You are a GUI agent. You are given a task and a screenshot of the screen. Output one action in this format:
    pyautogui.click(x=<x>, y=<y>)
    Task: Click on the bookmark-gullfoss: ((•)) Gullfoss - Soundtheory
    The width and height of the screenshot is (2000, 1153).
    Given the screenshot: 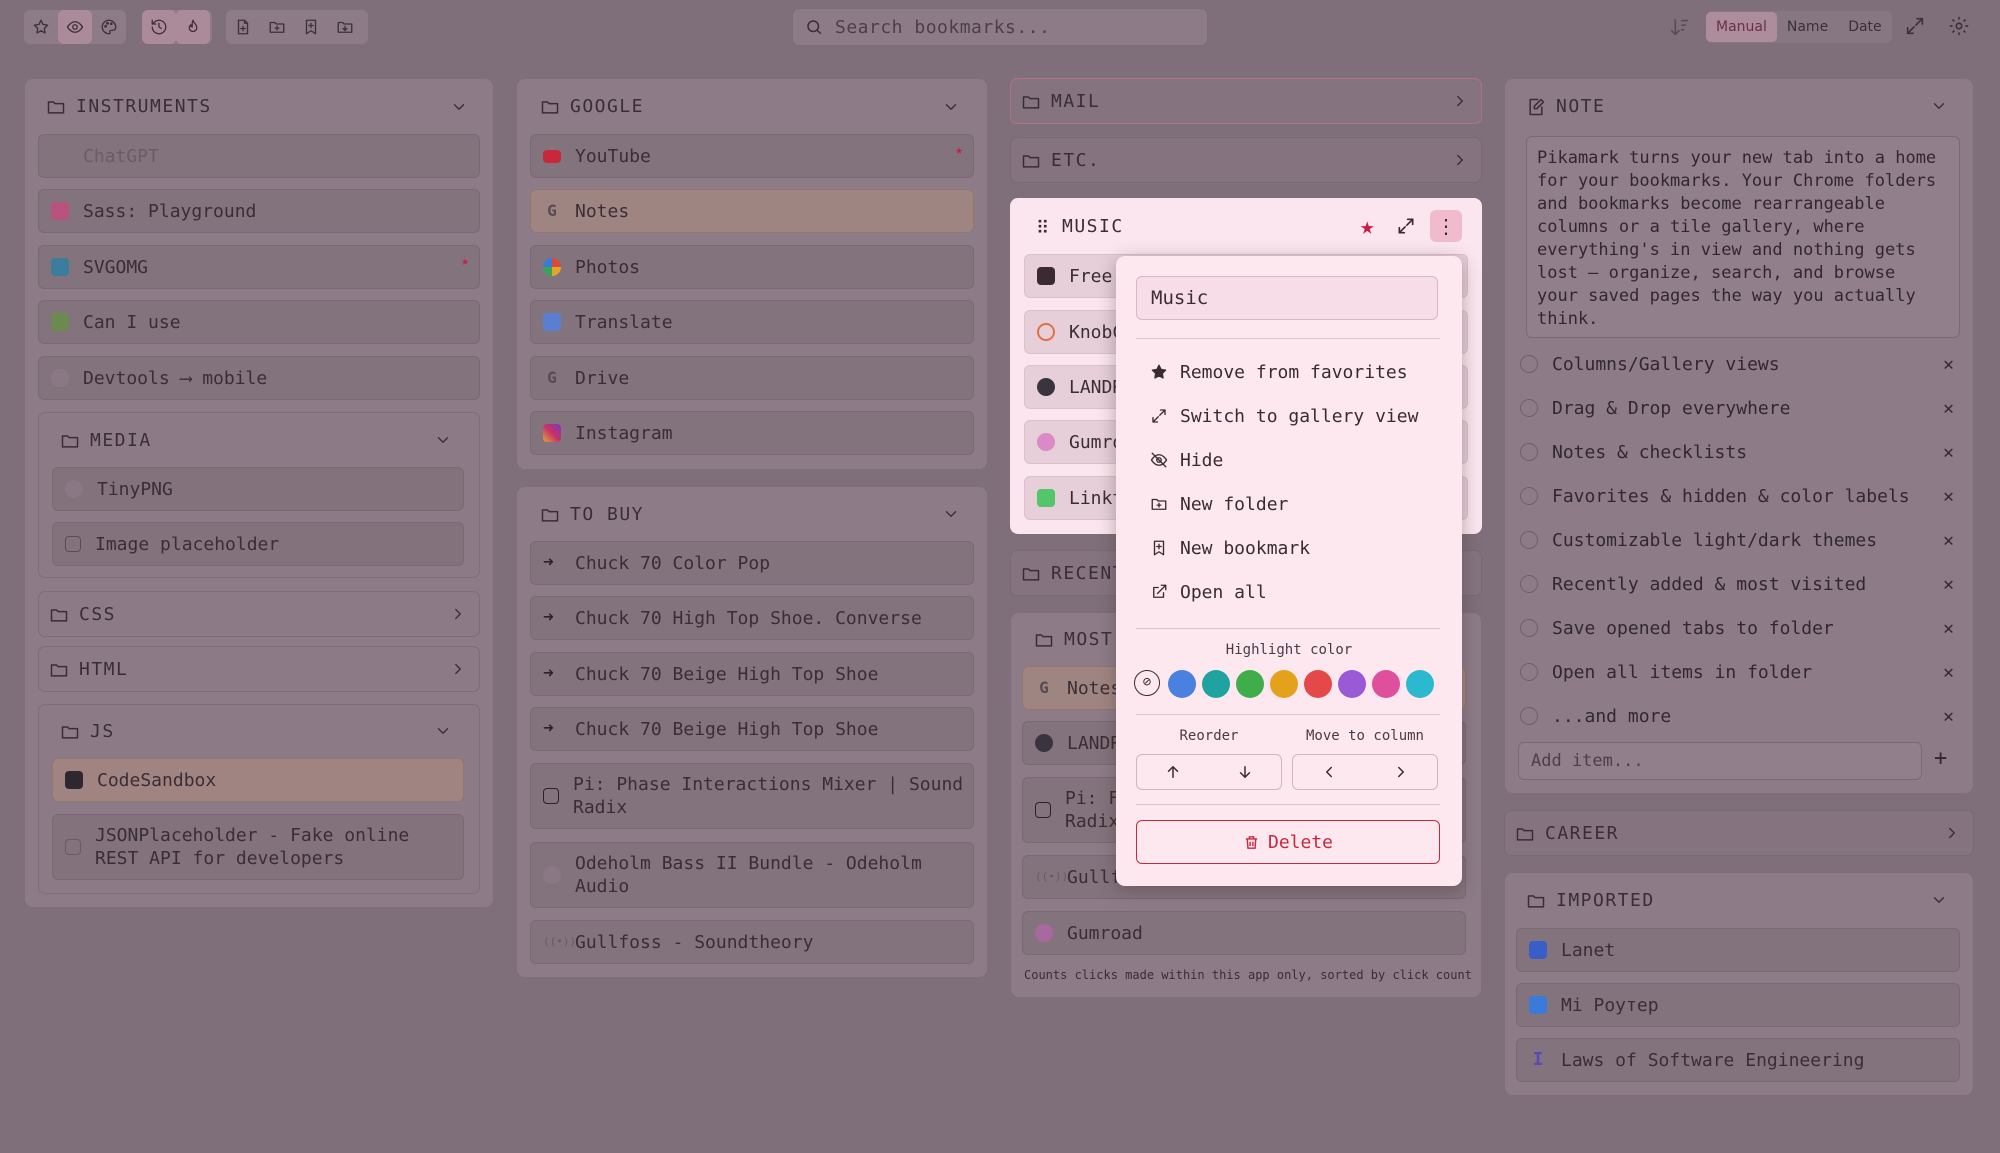 What is the action you would take?
    pyautogui.click(x=752, y=942)
    